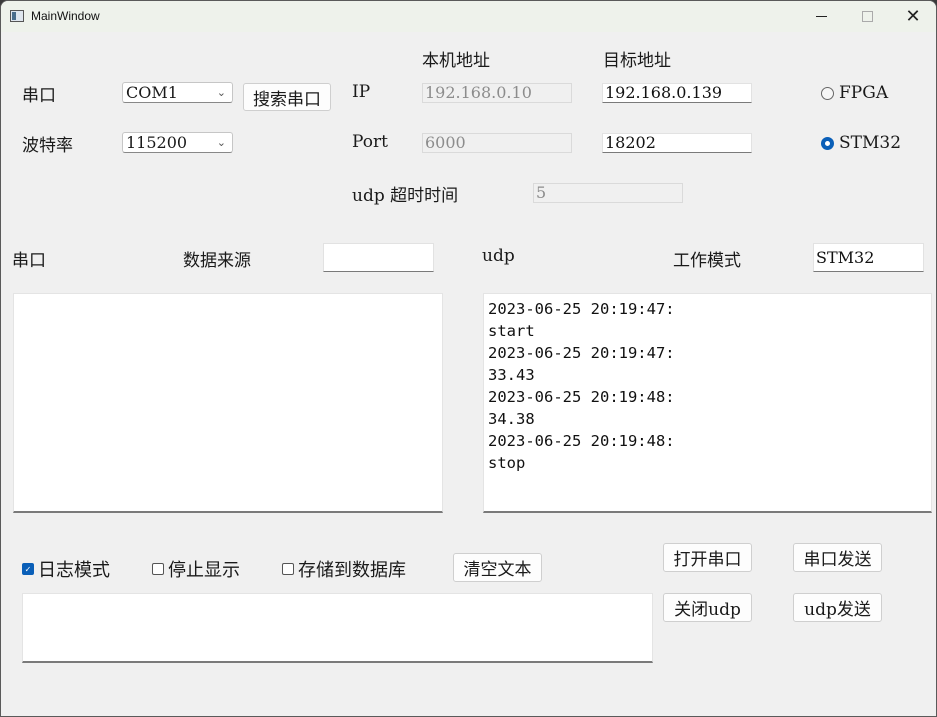  Describe the element at coordinates (497, 143) in the screenshot. I see `local-port-field: 6000` at that location.